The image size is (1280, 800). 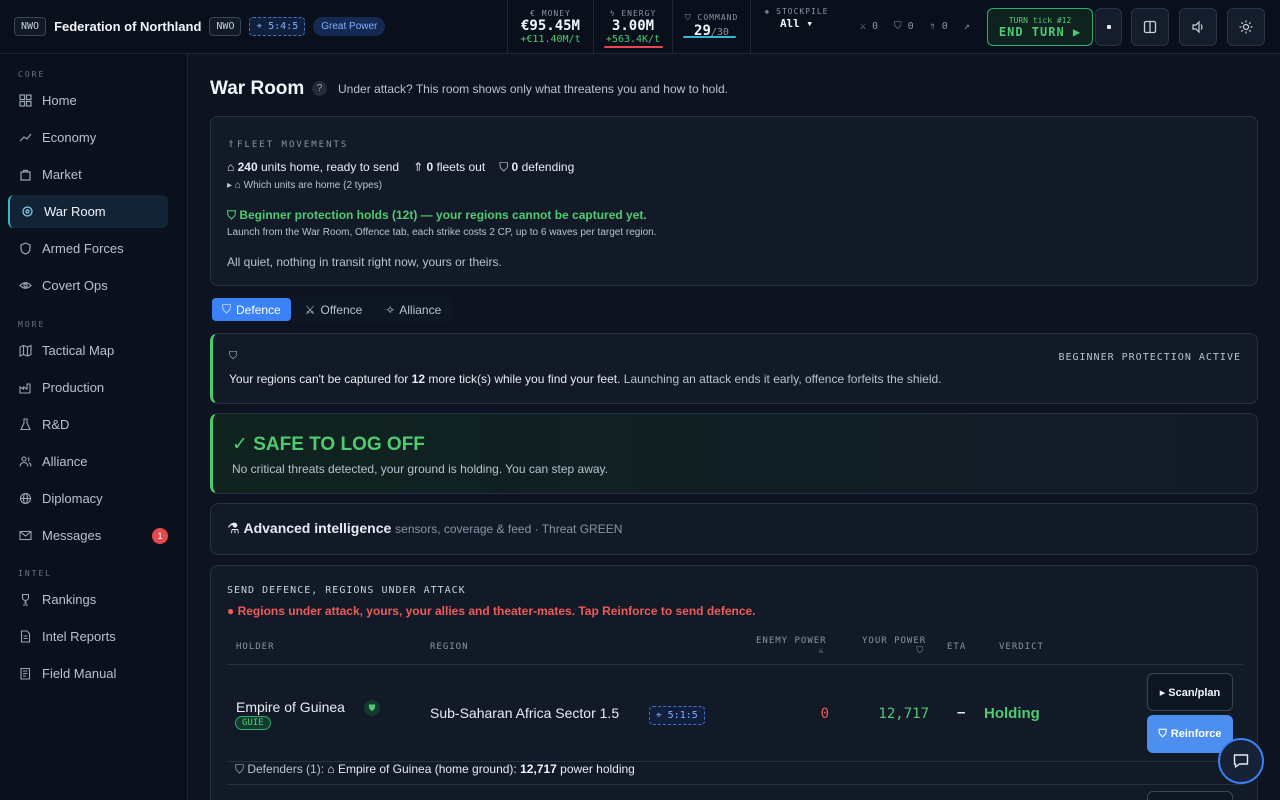 What do you see at coordinates (25, 462) in the screenshot?
I see `users-icon` at bounding box center [25, 462].